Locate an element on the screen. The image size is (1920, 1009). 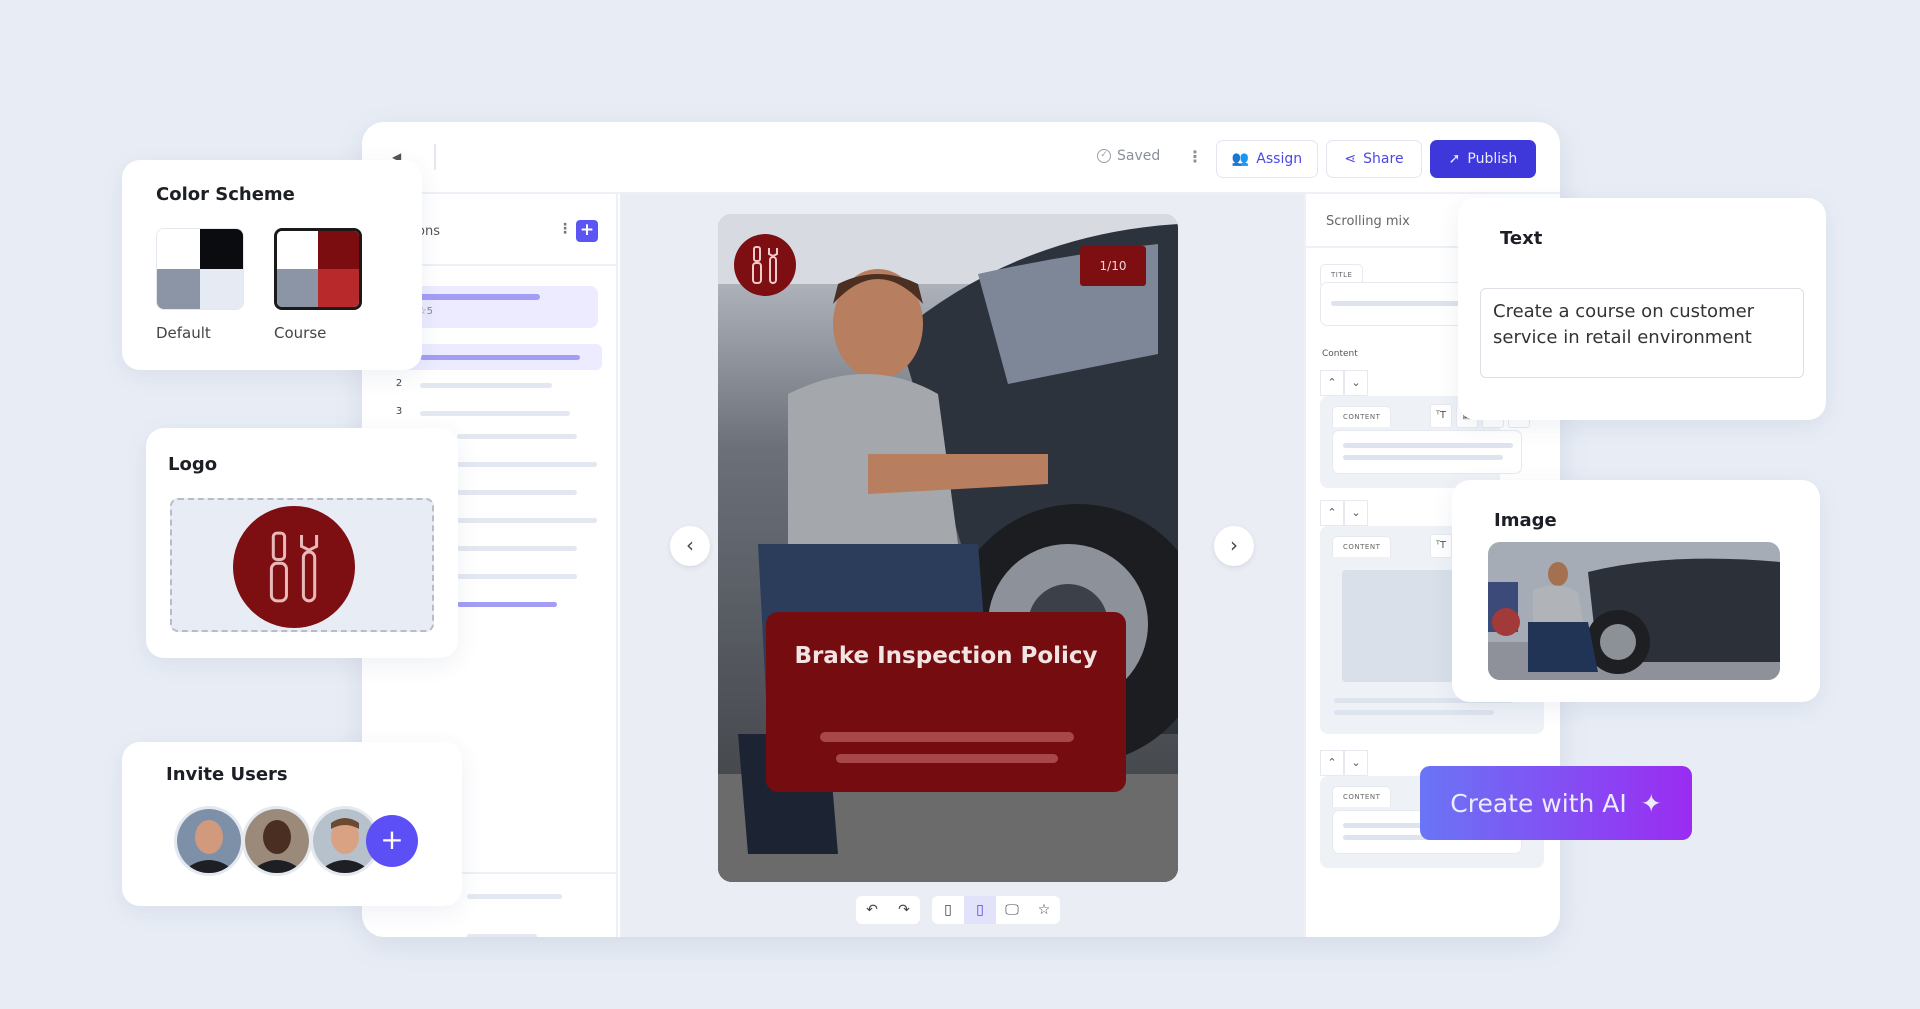
publish-button: ➚ Publish is located at coordinates (1483, 159).